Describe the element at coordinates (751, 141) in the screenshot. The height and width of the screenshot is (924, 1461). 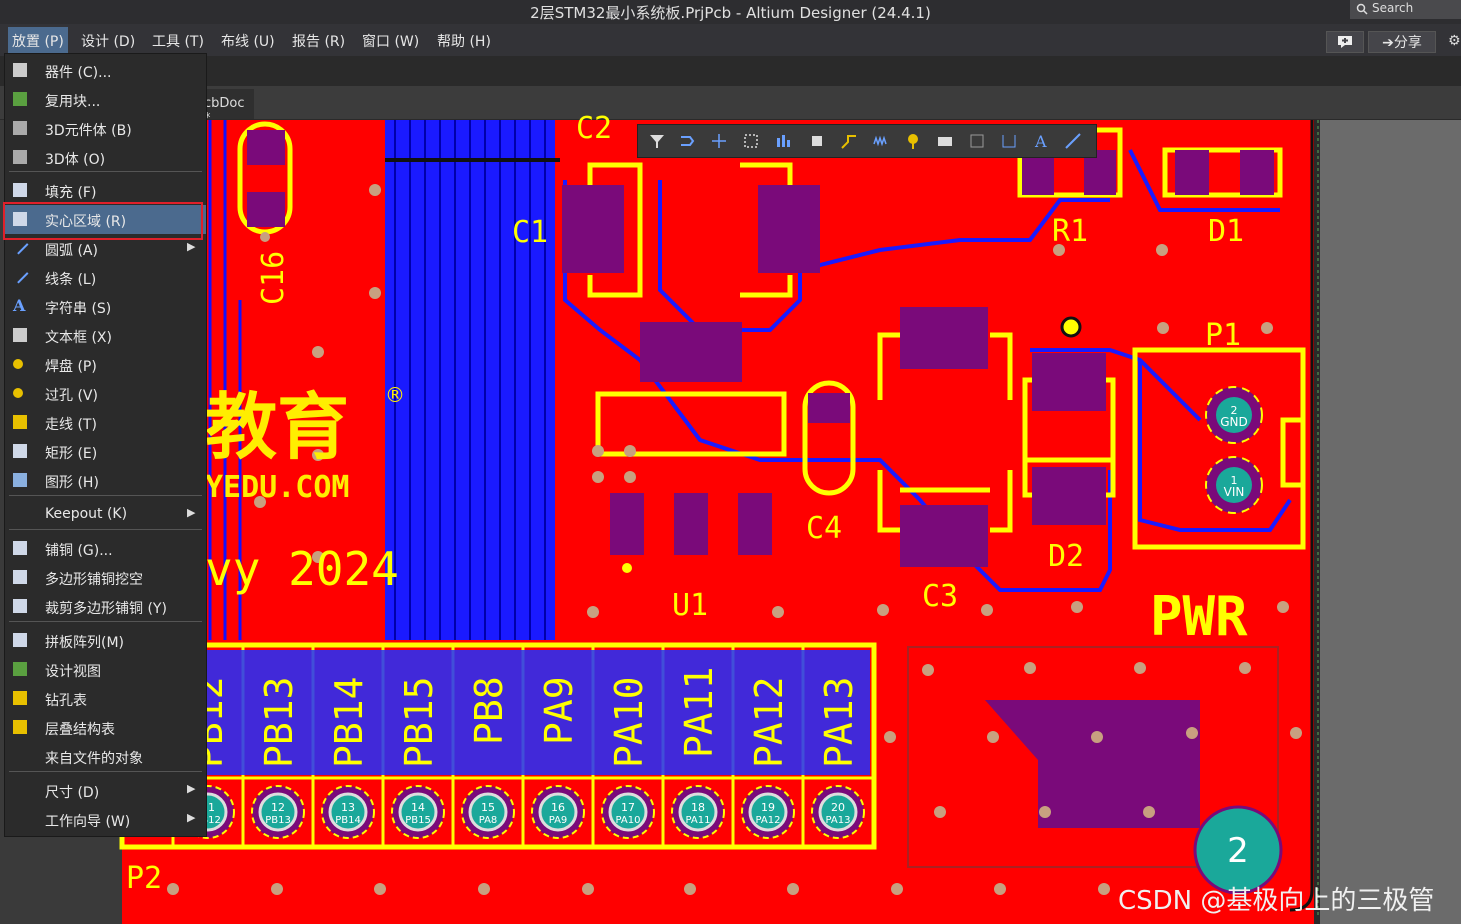
I see `select-area-icon` at that location.